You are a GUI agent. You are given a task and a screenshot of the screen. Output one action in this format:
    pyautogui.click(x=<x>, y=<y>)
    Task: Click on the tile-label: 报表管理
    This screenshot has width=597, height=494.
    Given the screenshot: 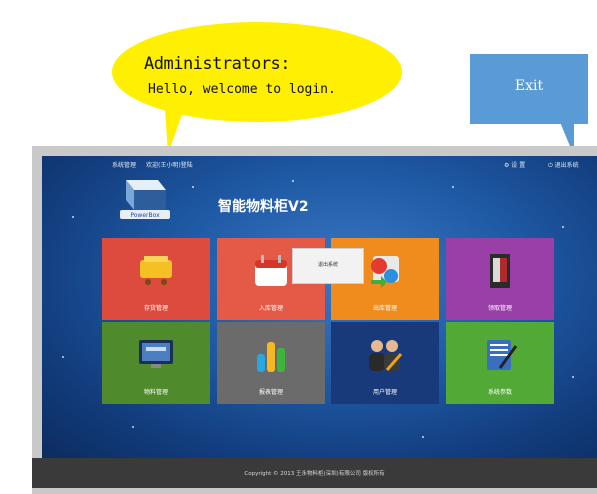 What is the action you would take?
    pyautogui.click(x=270, y=392)
    